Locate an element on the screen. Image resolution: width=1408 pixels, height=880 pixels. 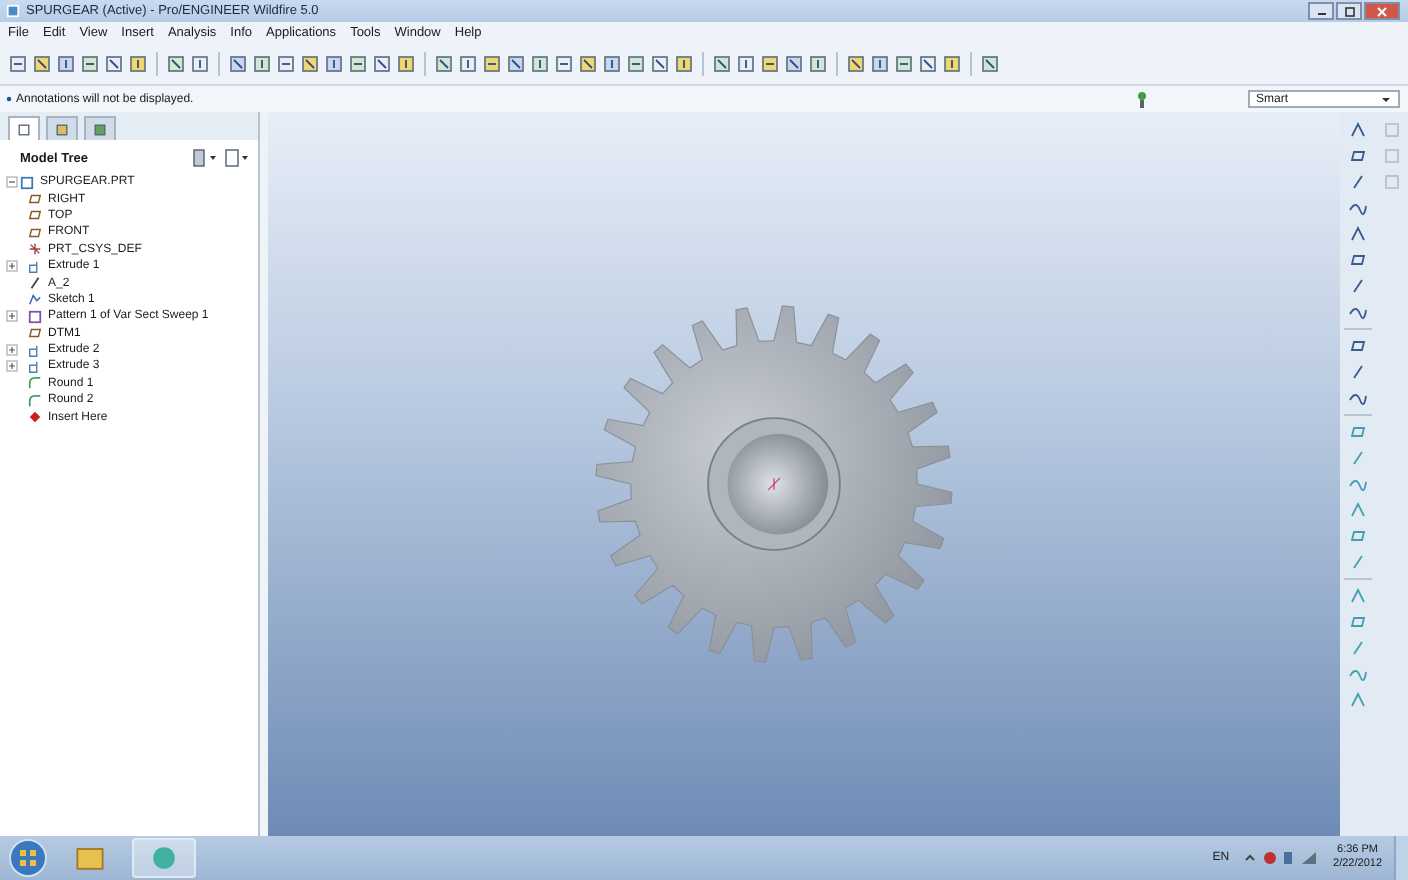
part-icon is located at coordinates (27, 182).